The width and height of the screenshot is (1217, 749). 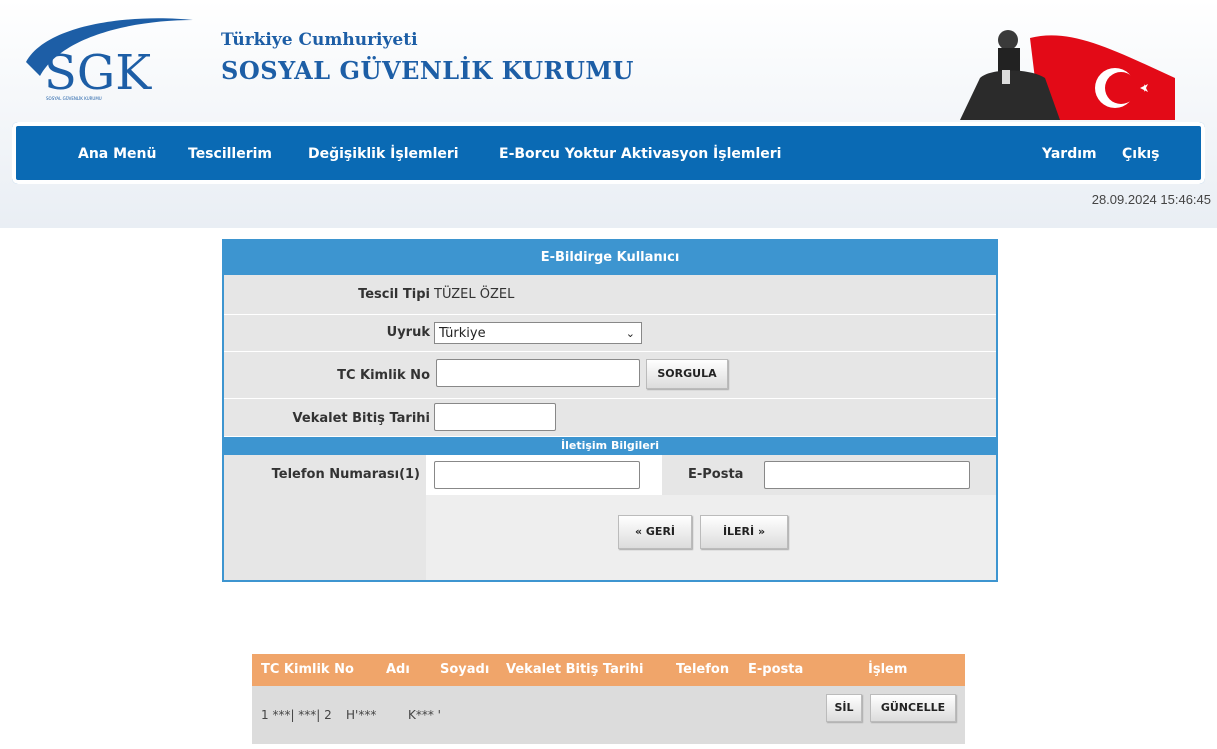 I want to click on telefon-label: Telefon Numarası(1), so click(x=345, y=474).